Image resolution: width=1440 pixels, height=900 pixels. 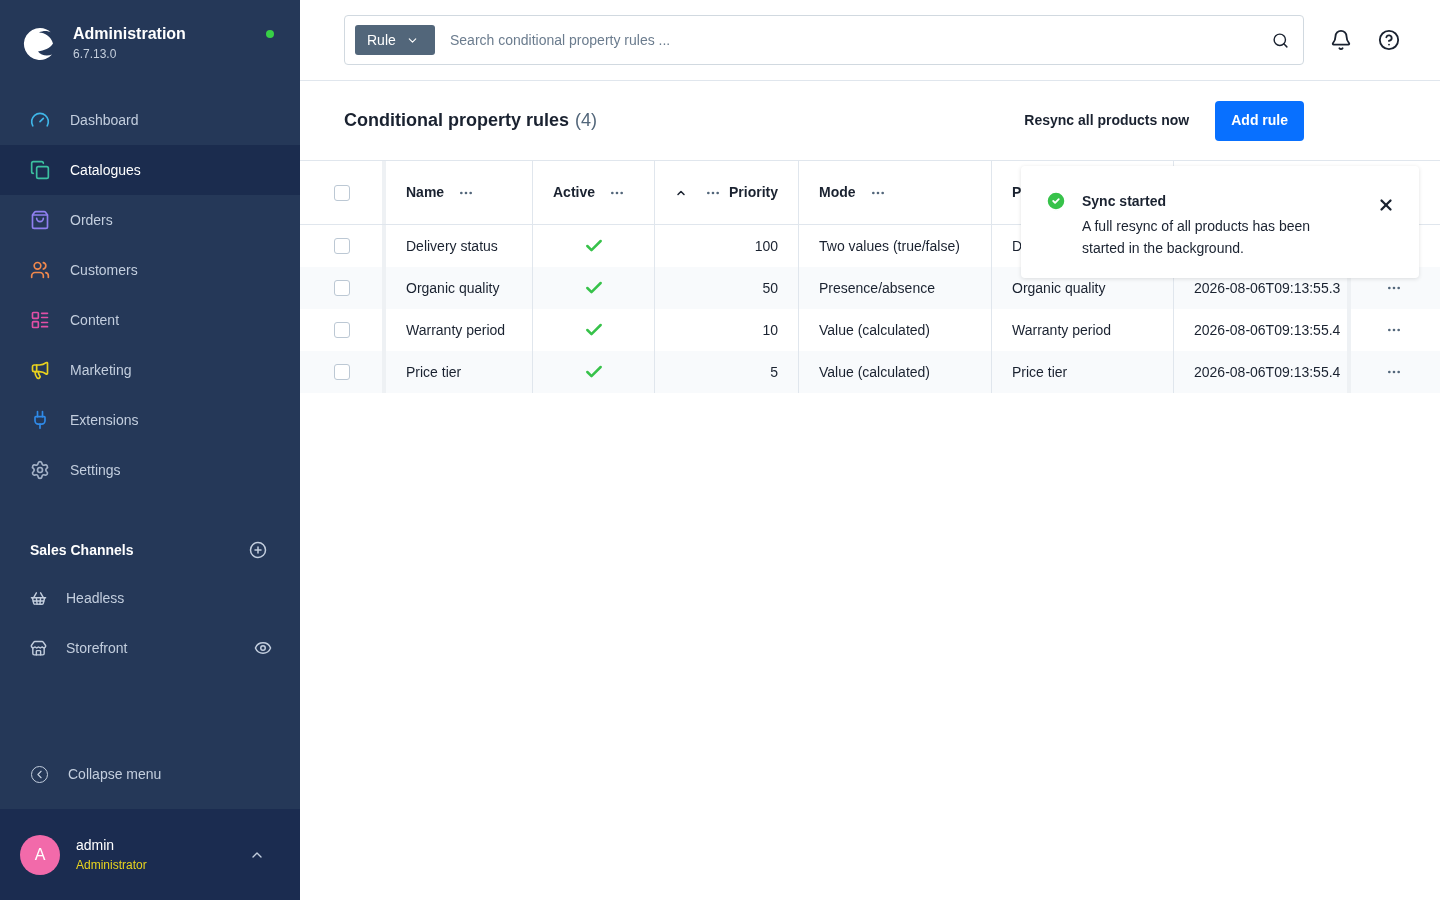 What do you see at coordinates (1017, 192) in the screenshot?
I see `column-header: P` at bounding box center [1017, 192].